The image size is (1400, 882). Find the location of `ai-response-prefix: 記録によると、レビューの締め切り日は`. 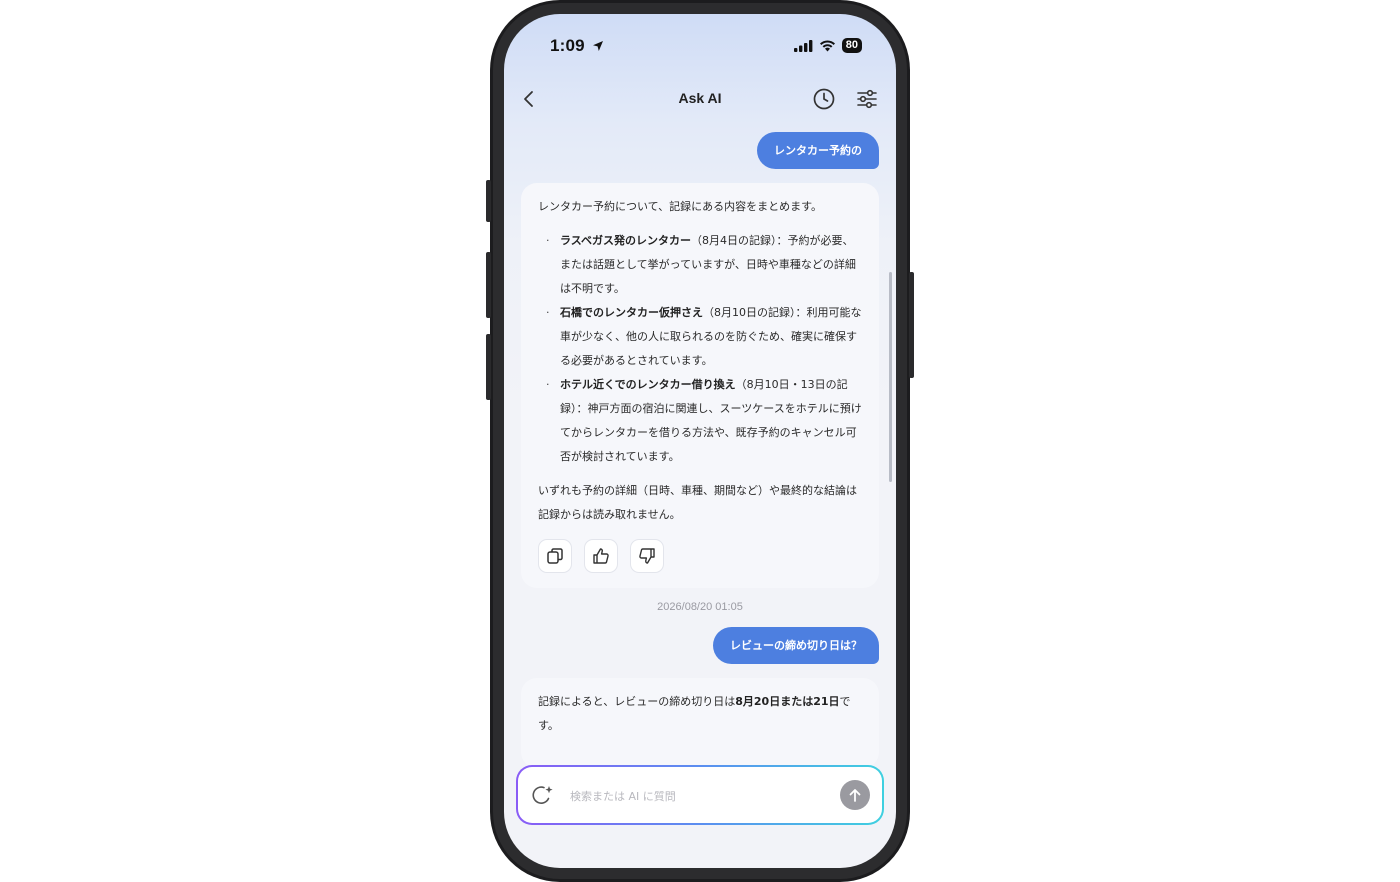

ai-response-prefix: 記録によると、レビューの締め切り日は is located at coordinates (637, 701).